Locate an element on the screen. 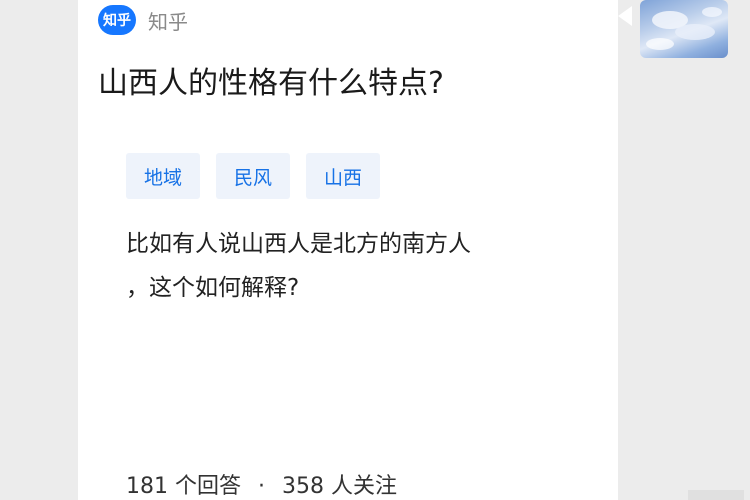 This screenshot has width=750, height=500. question-detail: 比如有人说山西人是北方的南方人 ，这个如何解释? is located at coordinates (356, 266).